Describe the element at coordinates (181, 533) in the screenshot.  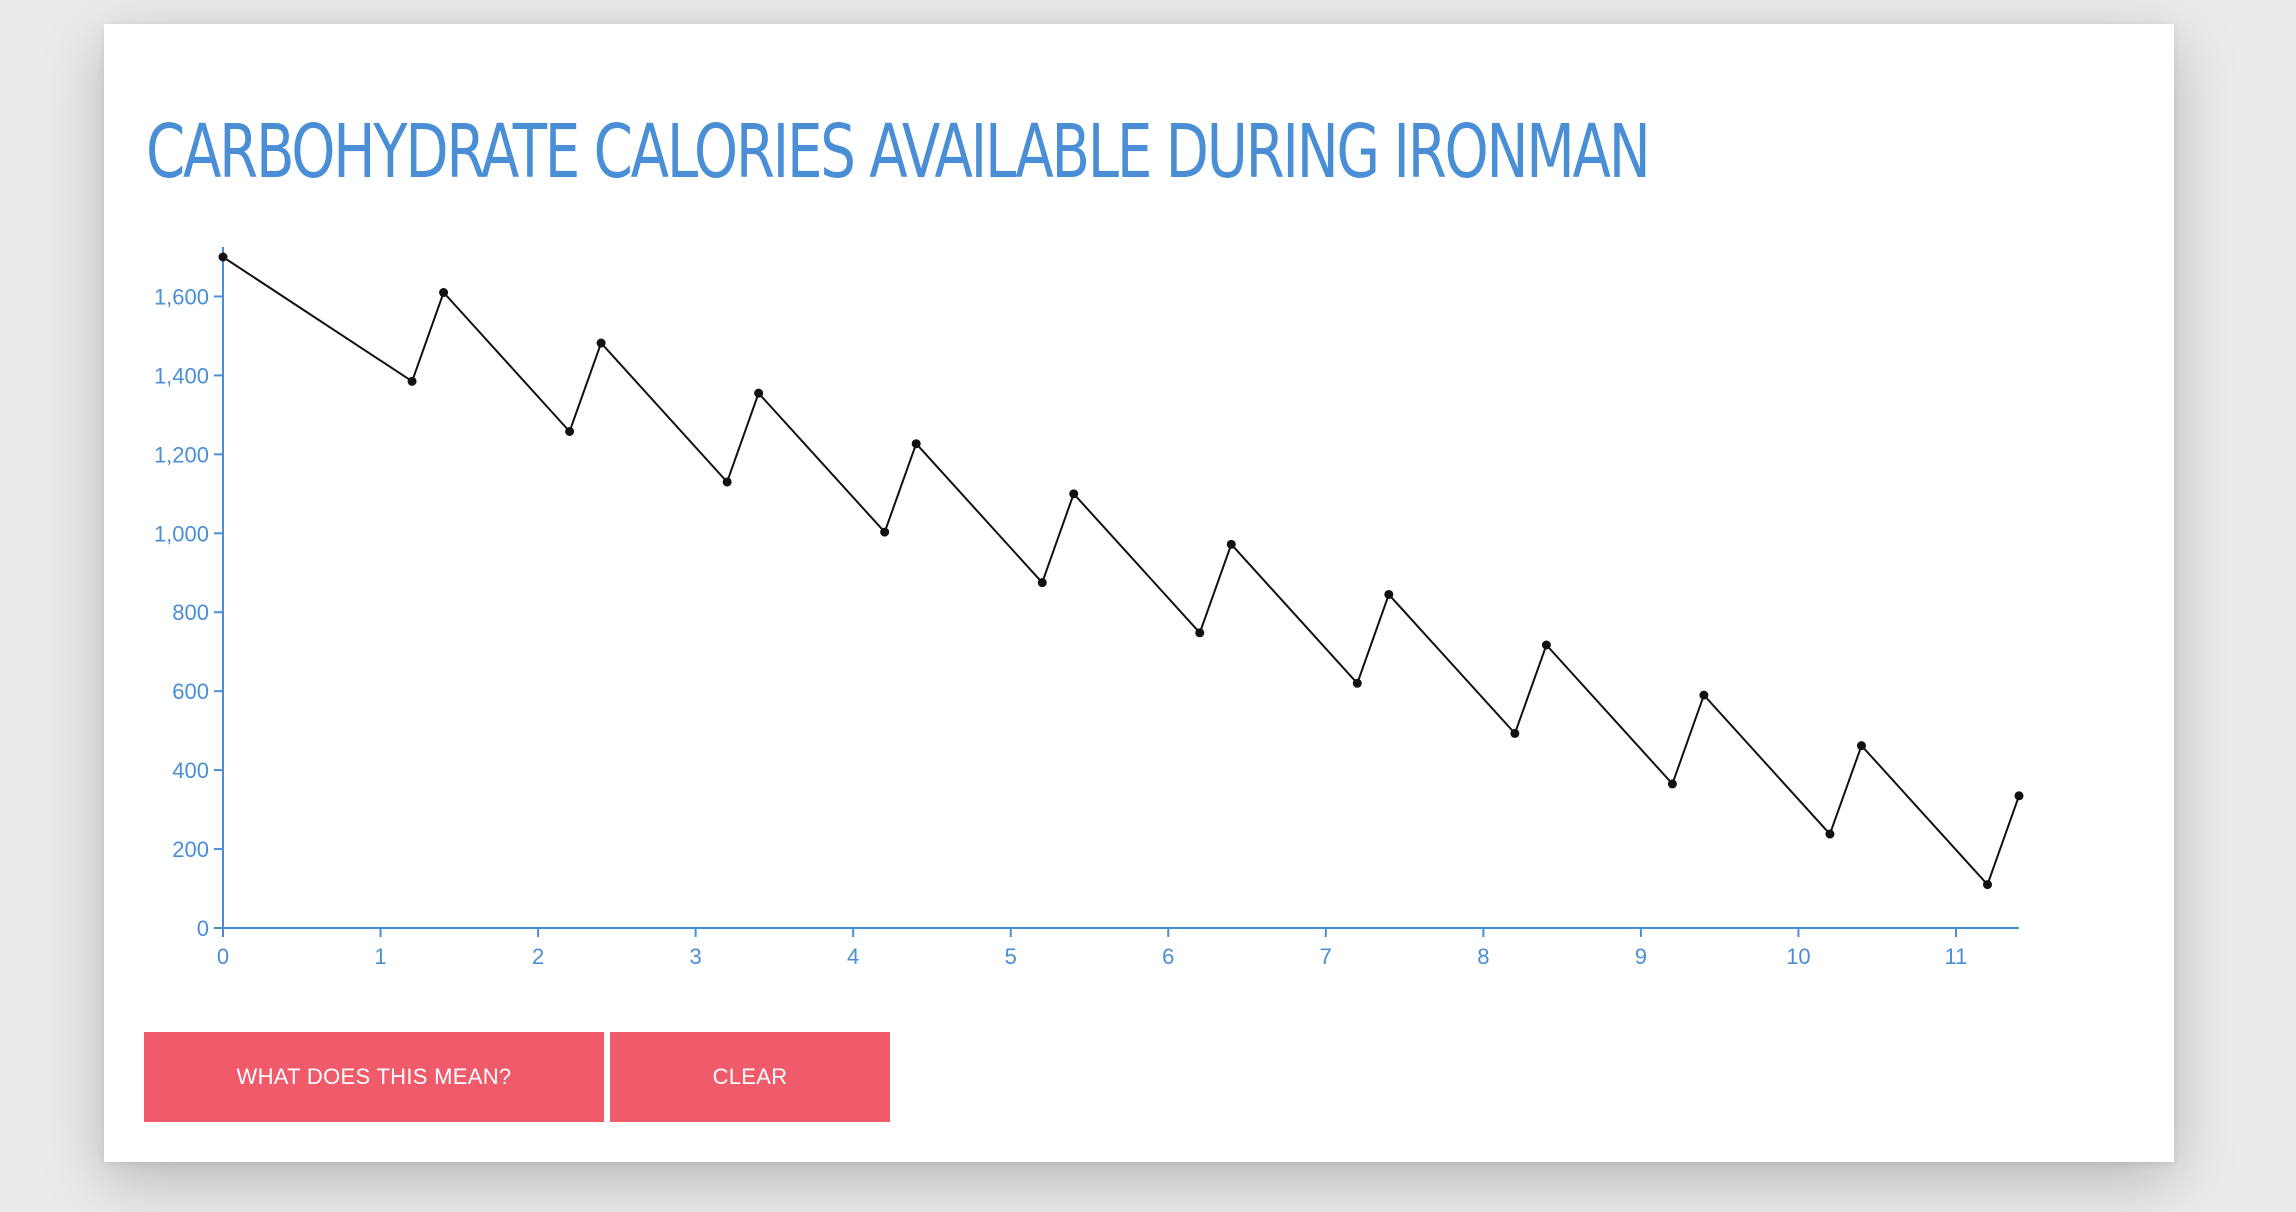
I see `y-tick-label: 1,000` at that location.